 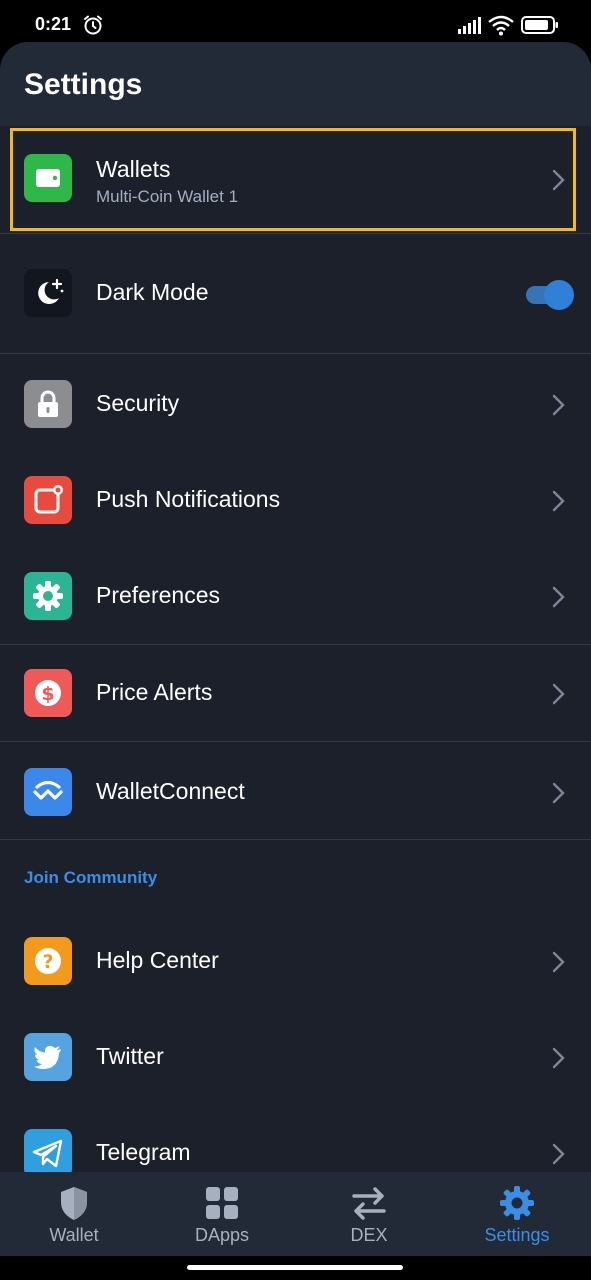 I want to click on alarm-icon, so click(x=93, y=25).